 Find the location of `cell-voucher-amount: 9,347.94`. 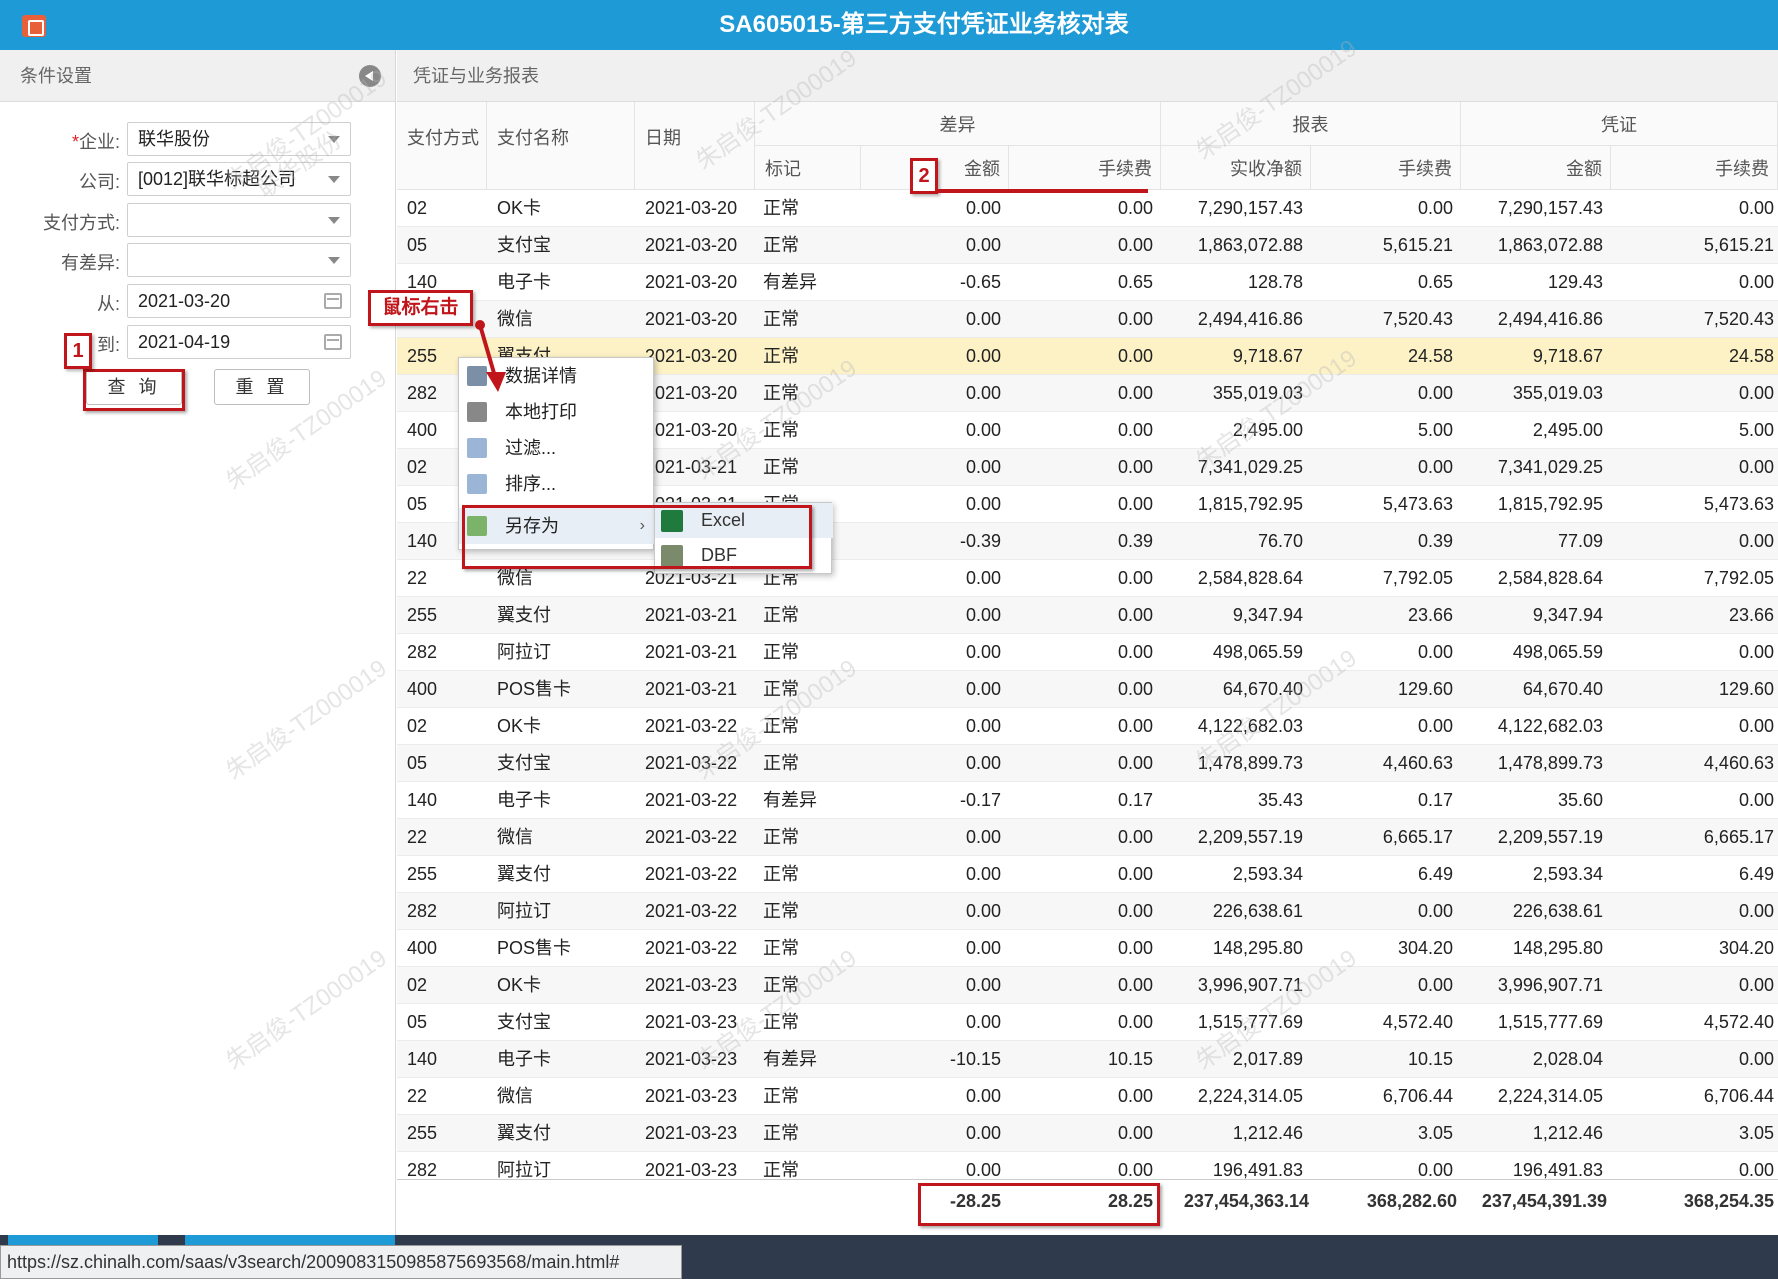

cell-voucher-amount: 9,347.94 is located at coordinates (1567, 615).